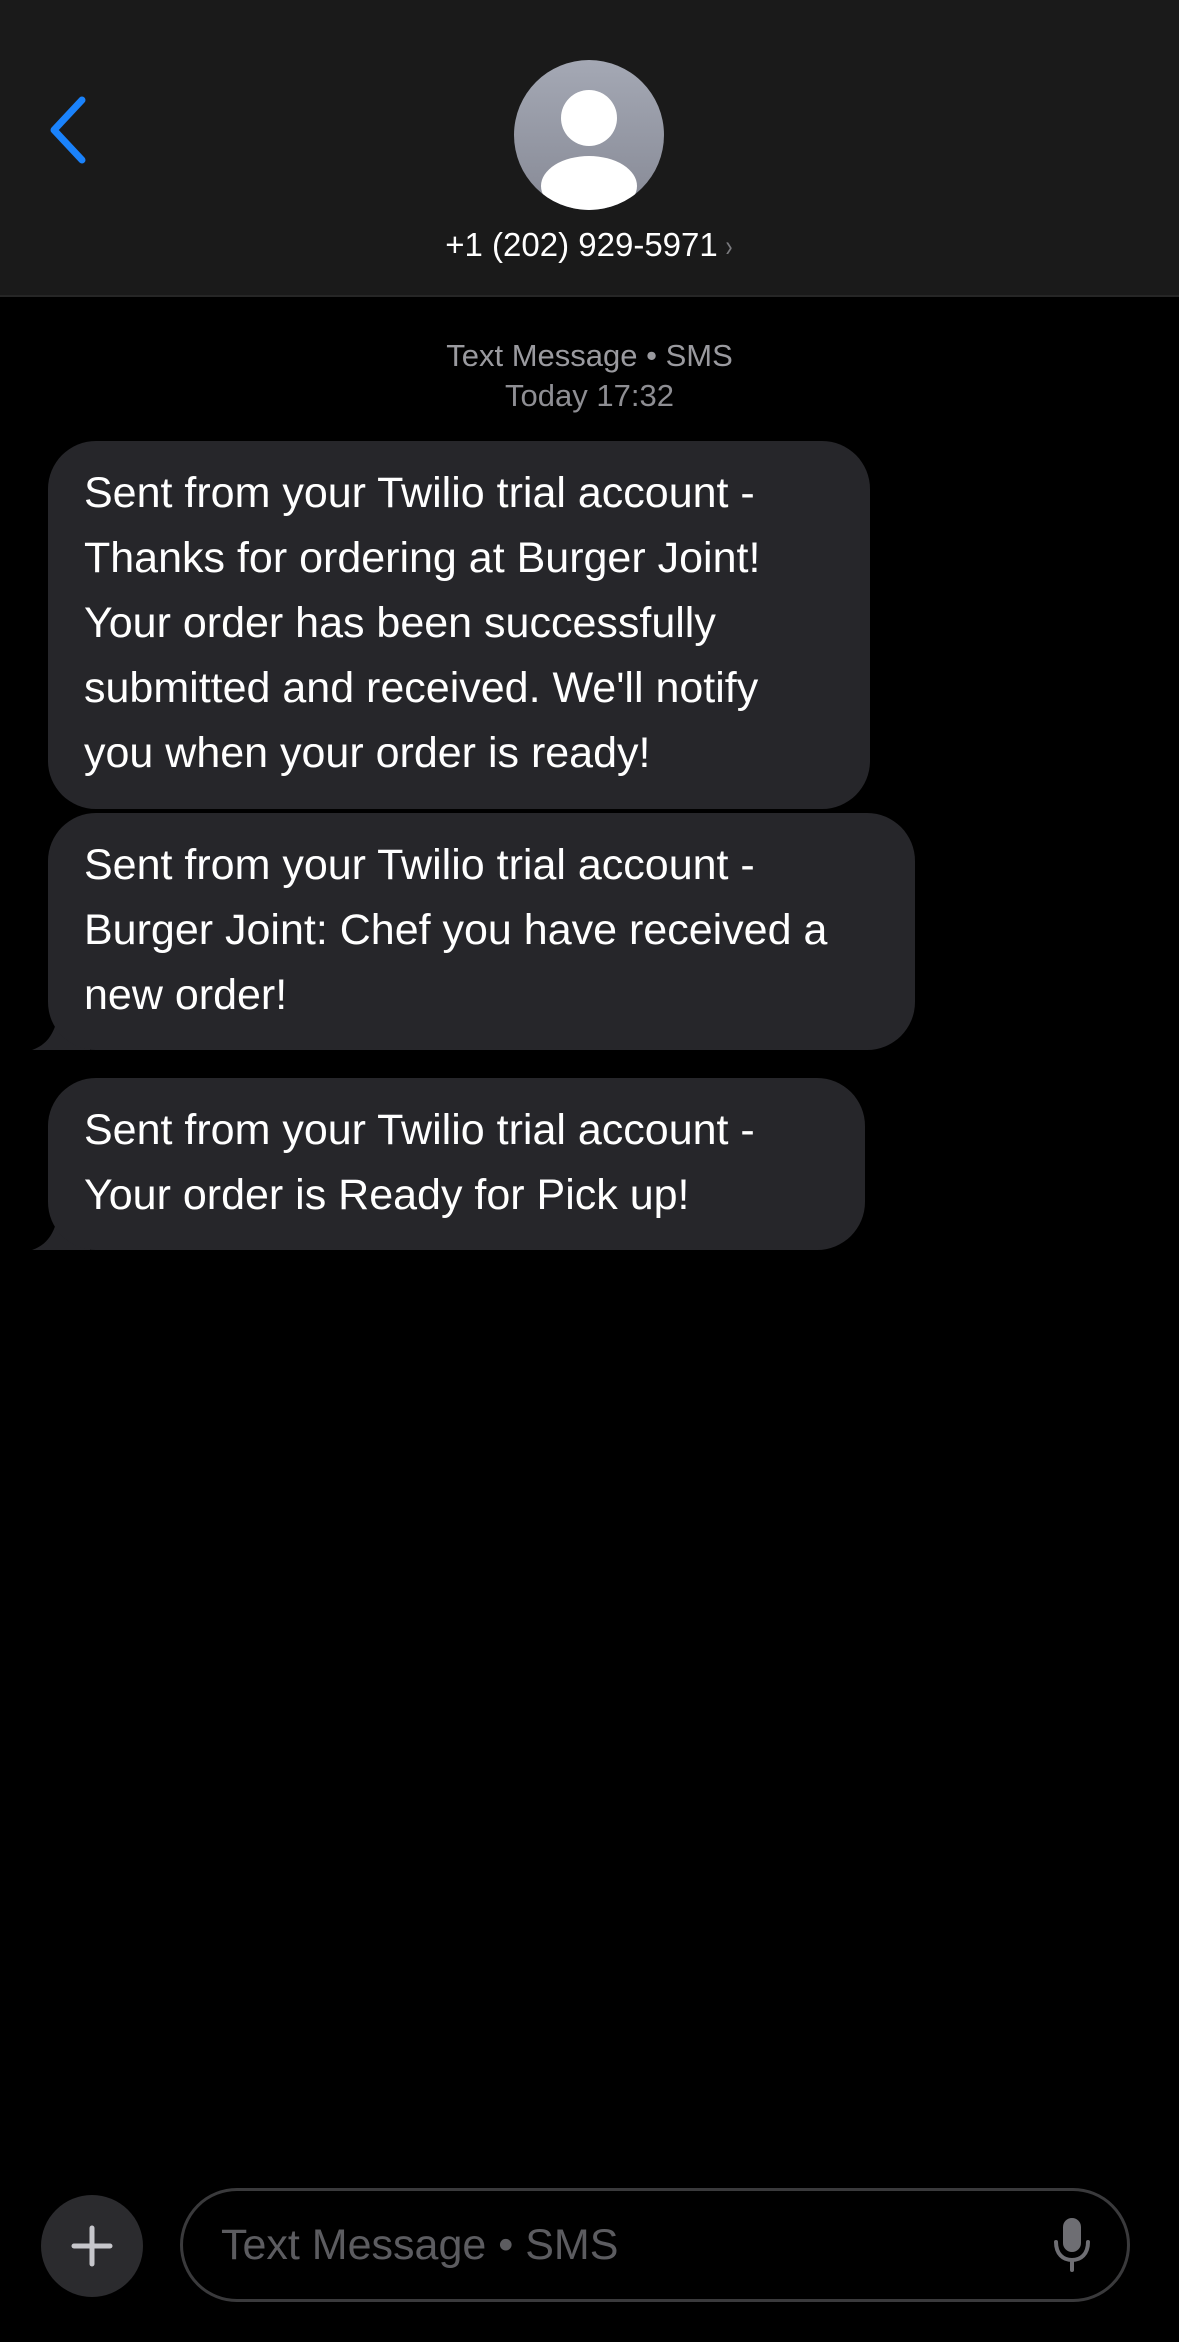 The image size is (1179, 2342). I want to click on chevron-left-icon, so click(68, 130).